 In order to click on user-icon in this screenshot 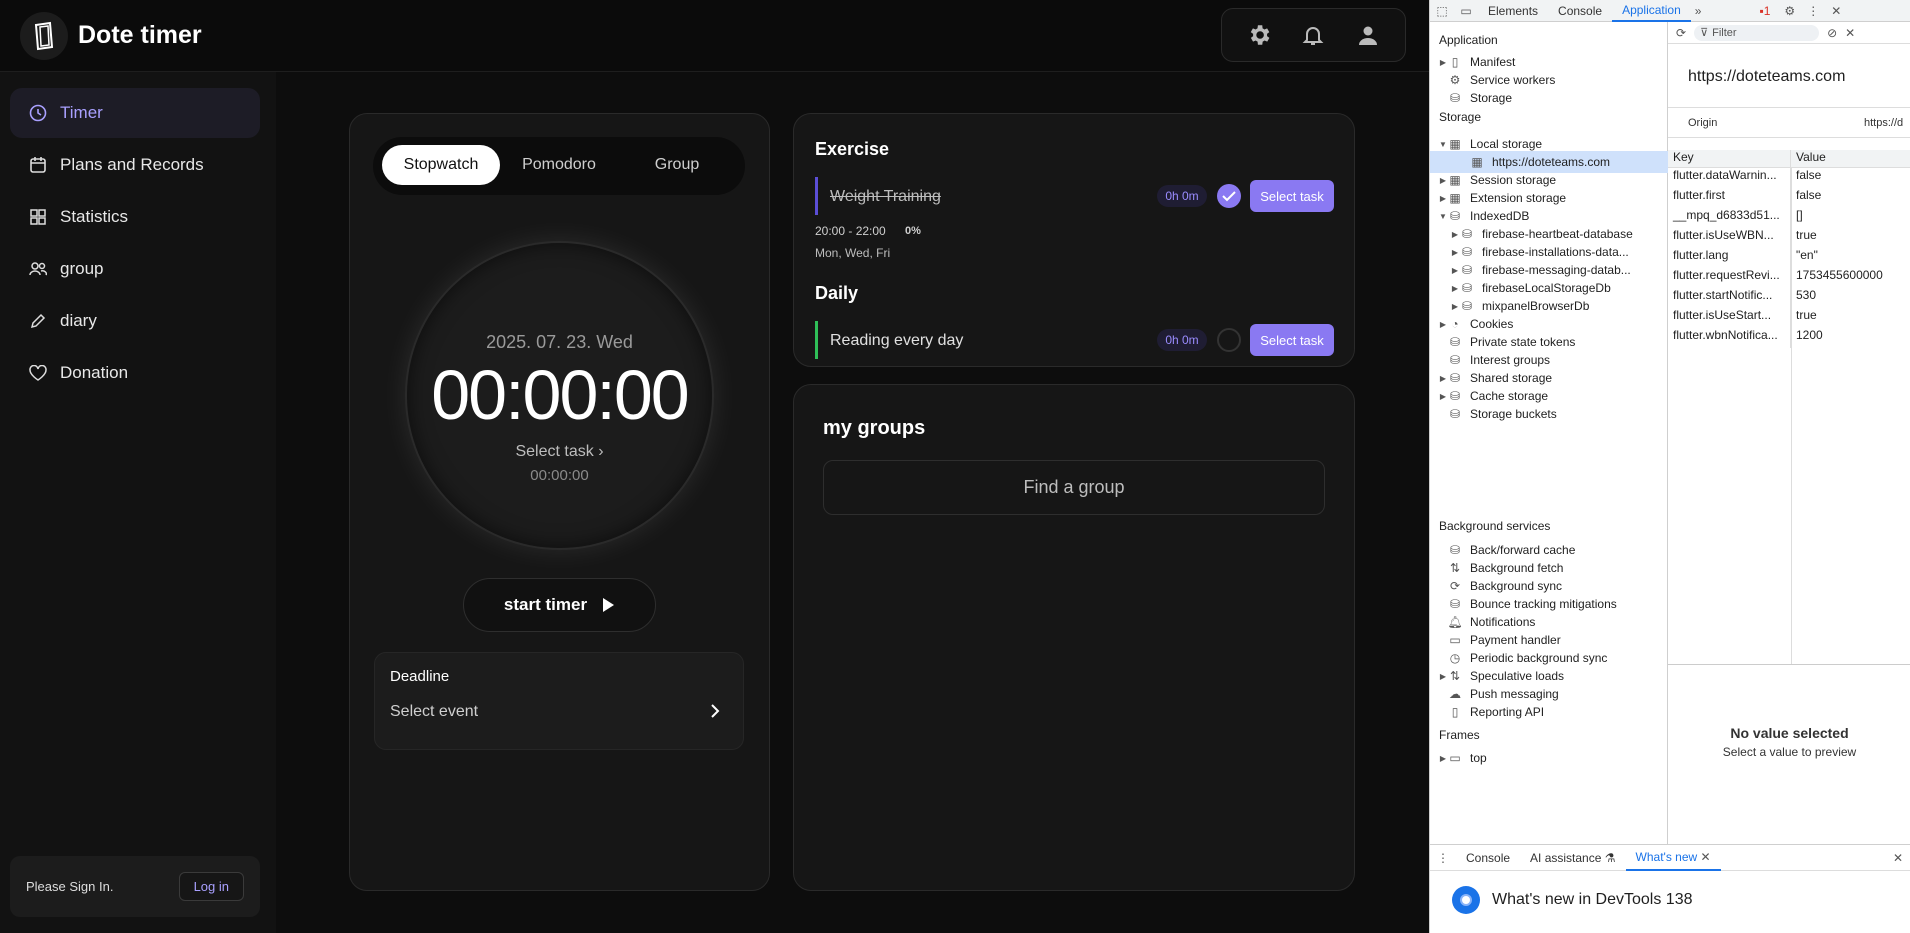, I will do `click(1368, 35)`.